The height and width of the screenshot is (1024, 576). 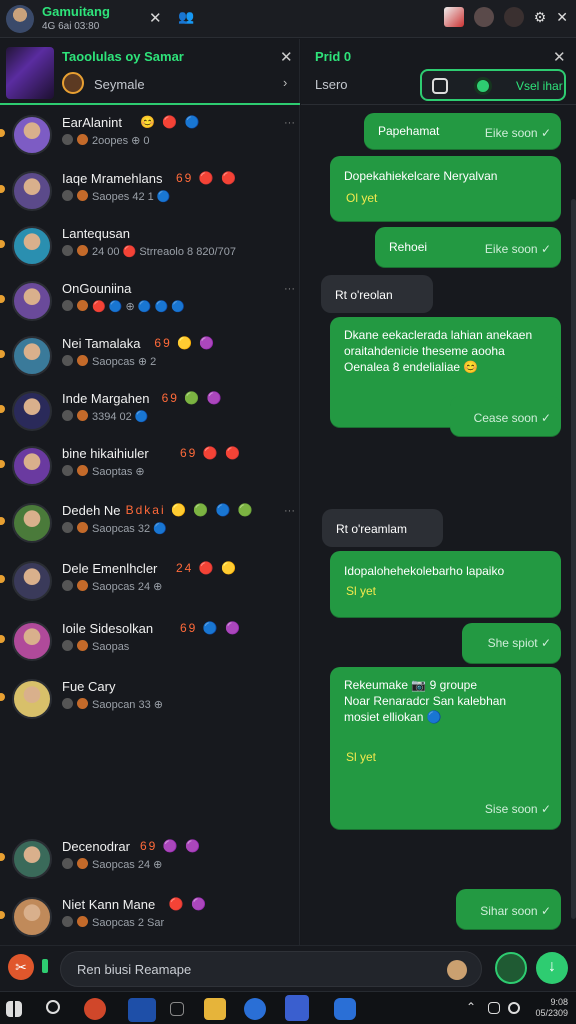 What do you see at coordinates (150, 306) in the screenshot?
I see `conversation-row: OnGouniina 🔴 🔵 ⊕ 🔵 🔵 🔵 ···` at bounding box center [150, 306].